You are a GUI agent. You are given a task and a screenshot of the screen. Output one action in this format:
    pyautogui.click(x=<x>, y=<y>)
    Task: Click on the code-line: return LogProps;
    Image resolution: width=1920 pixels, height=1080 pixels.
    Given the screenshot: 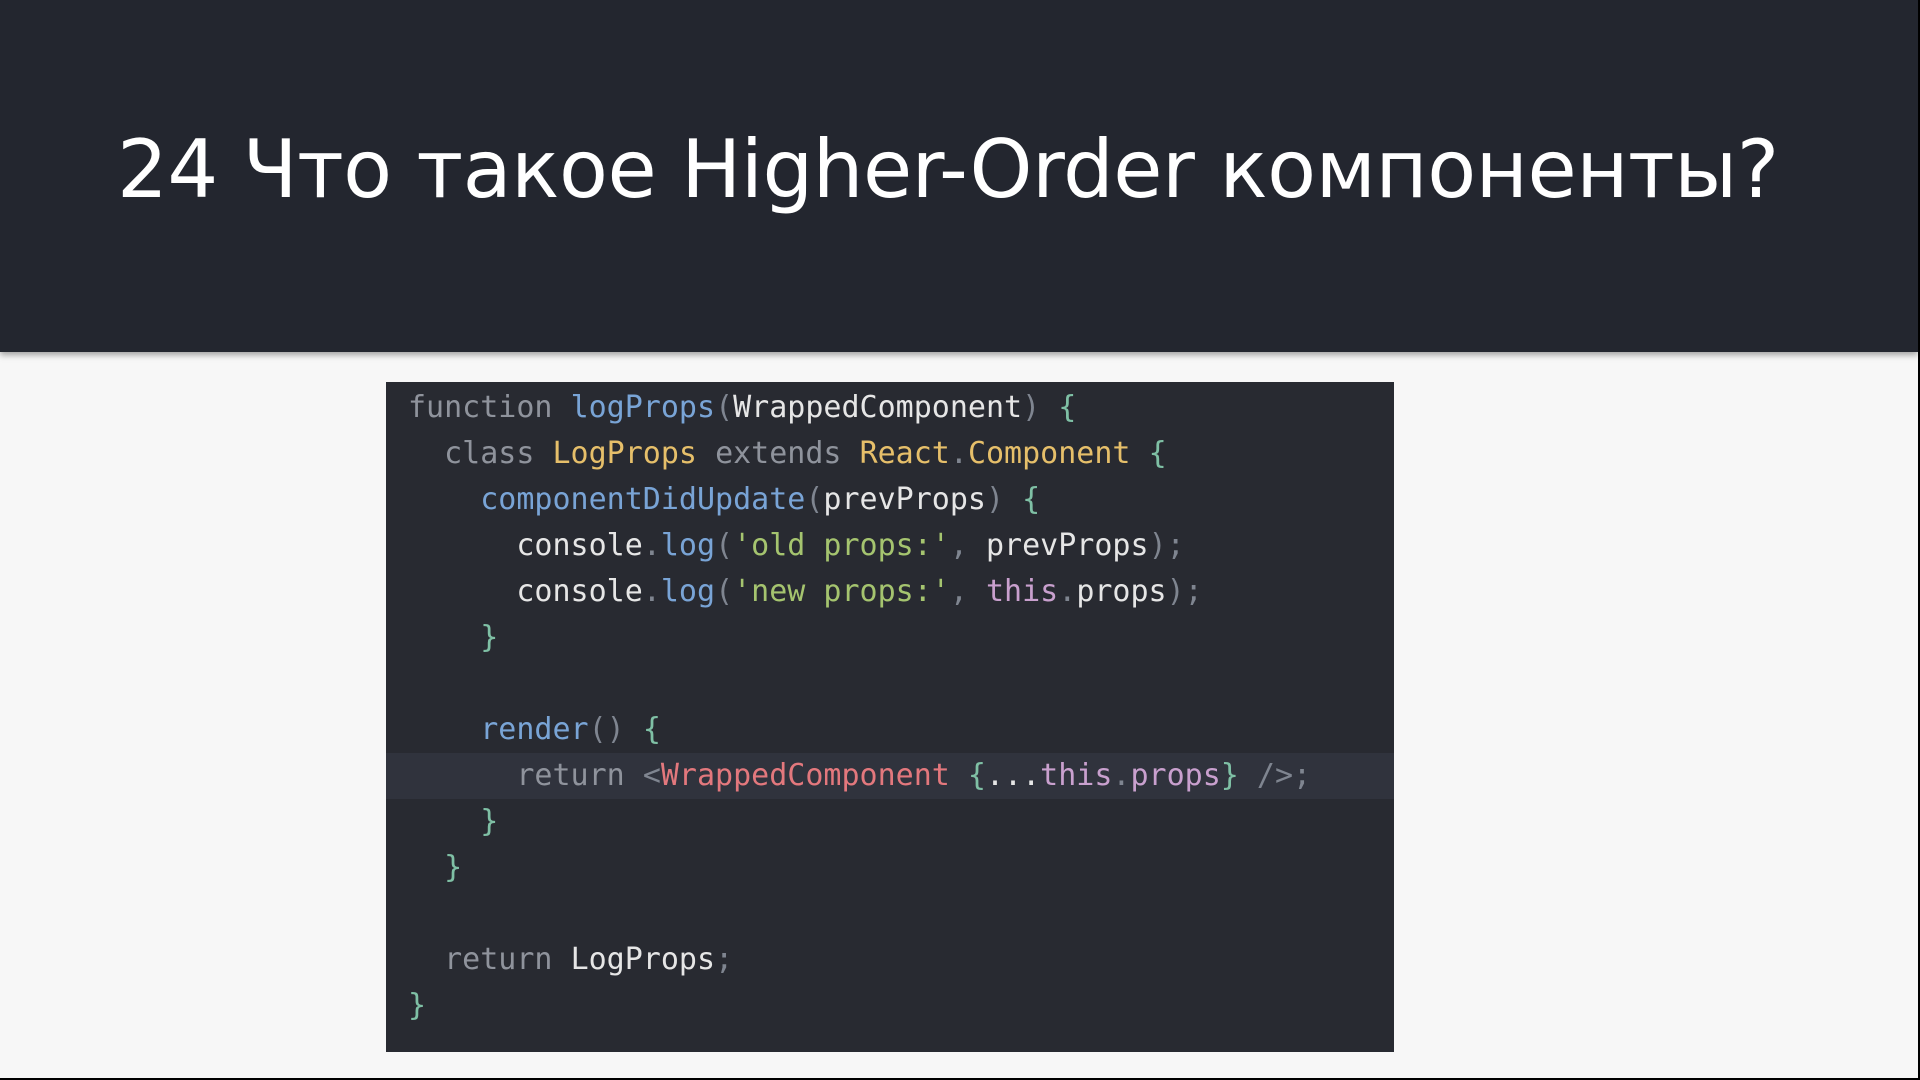 What is the action you would take?
    pyautogui.click(x=890, y=960)
    